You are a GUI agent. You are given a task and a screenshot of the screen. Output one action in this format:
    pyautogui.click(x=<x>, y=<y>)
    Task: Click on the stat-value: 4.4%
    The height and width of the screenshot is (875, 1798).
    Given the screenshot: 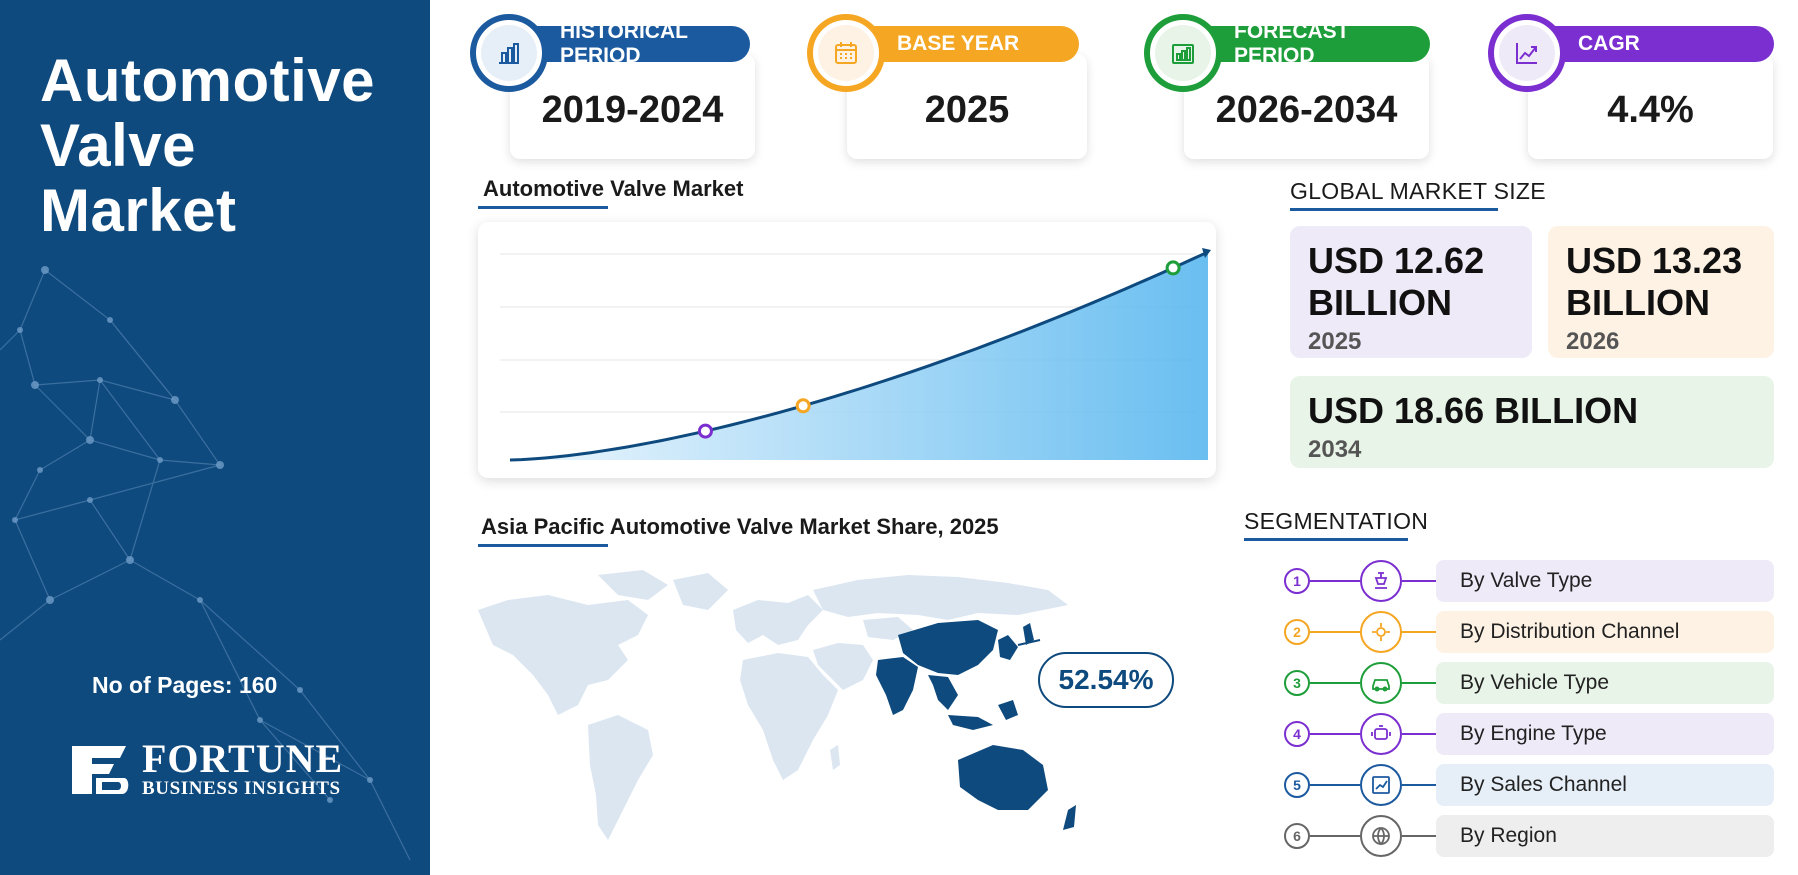 What is the action you would take?
    pyautogui.click(x=1650, y=110)
    